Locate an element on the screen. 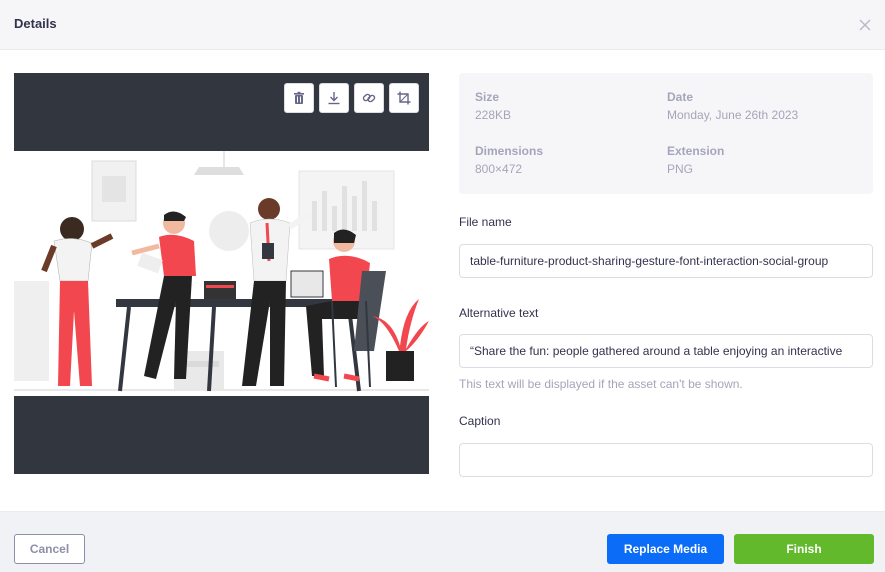  download-icon is located at coordinates (334, 98).